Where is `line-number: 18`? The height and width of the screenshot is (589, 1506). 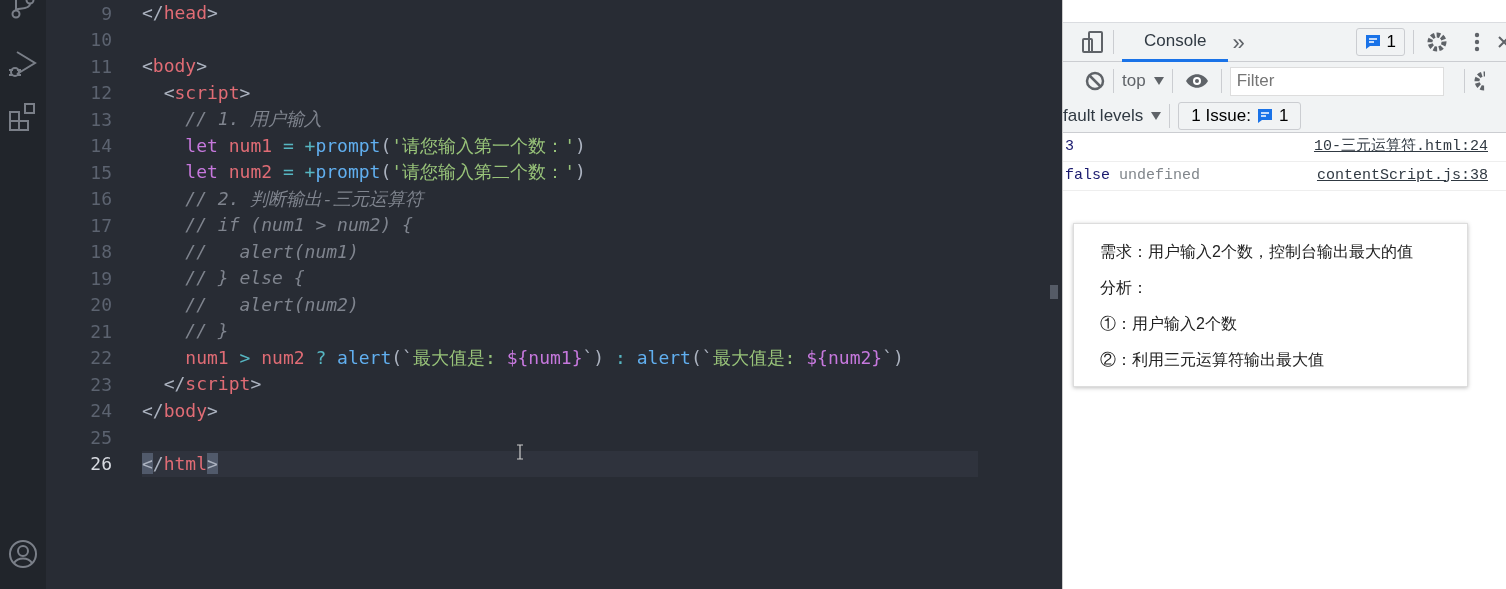
line-number: 18 is located at coordinates (100, 252).